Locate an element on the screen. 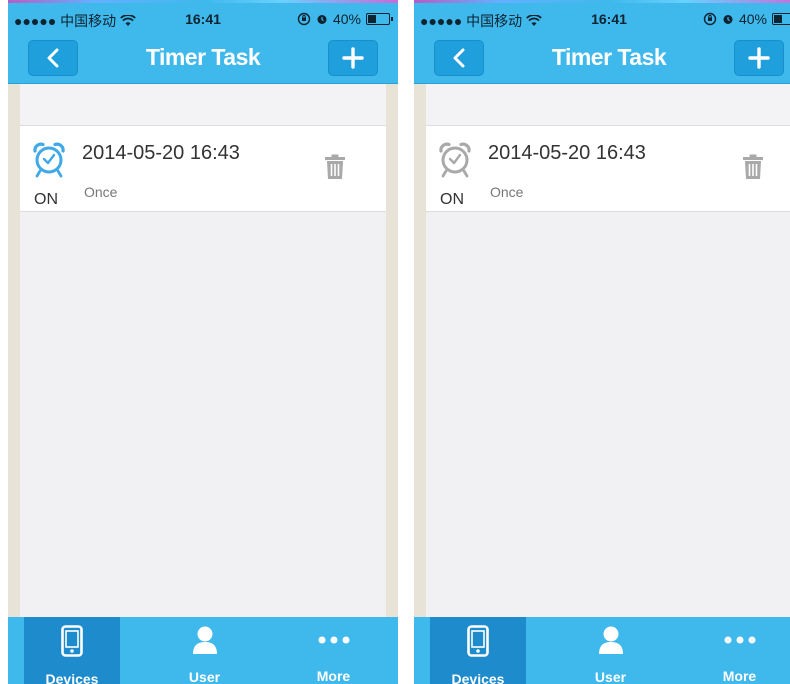 The width and height of the screenshot is (790, 684). right-edge-strip is located at coordinates (392, 350).